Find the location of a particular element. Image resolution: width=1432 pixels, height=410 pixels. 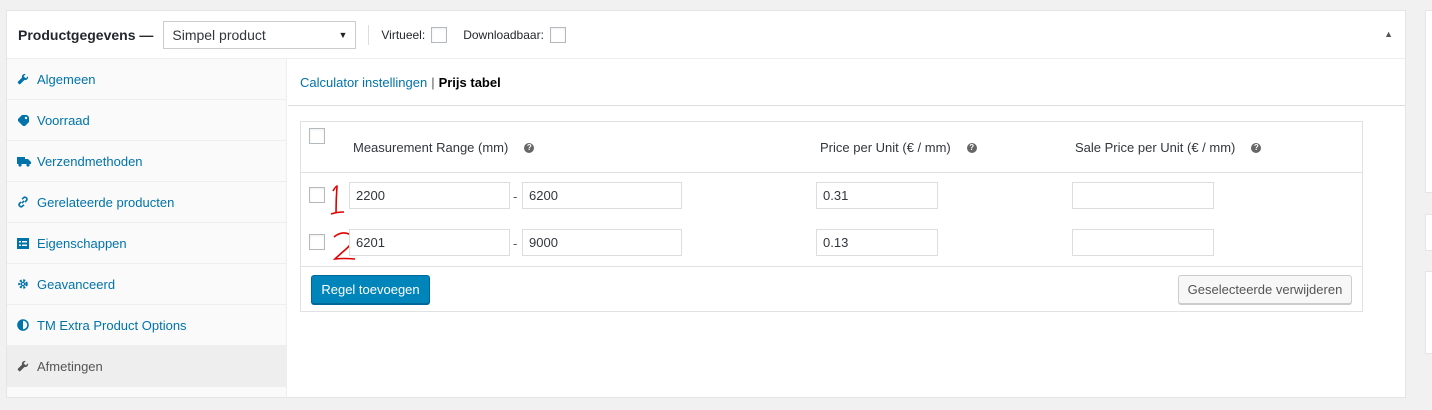

sidebar-item-attributes: Eigenschappen is located at coordinates (146, 243).